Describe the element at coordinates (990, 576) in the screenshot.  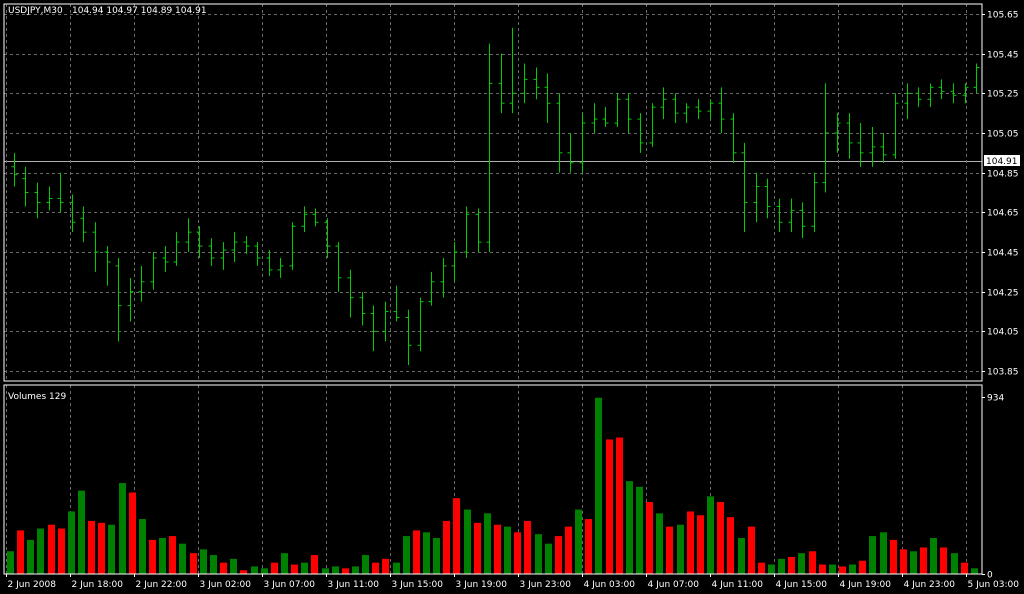
I see `volume-tick-label: 0` at that location.